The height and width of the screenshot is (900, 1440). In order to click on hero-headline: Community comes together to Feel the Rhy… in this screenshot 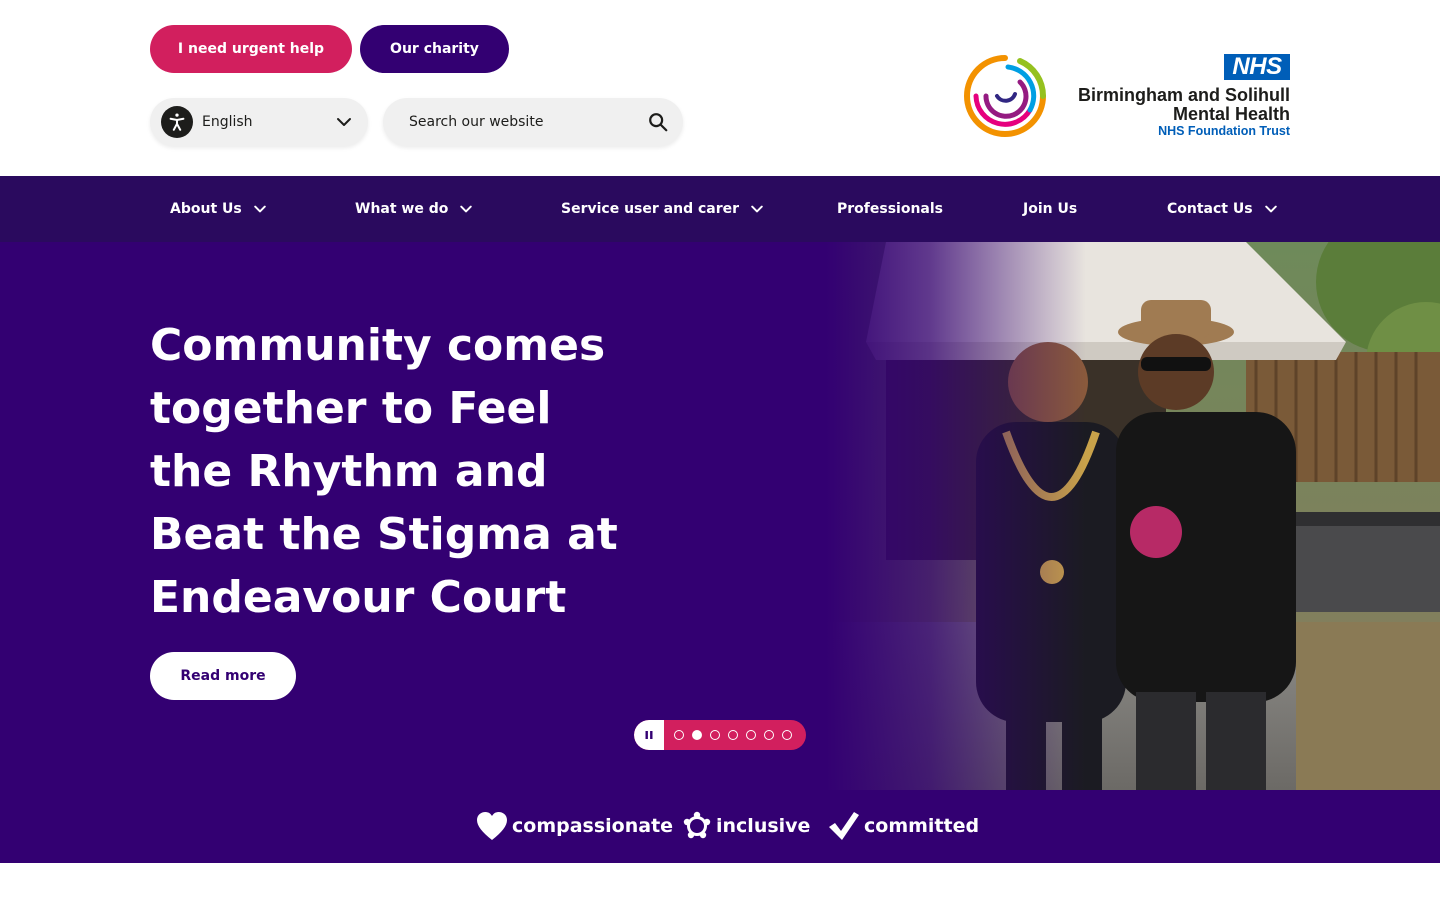, I will do `click(384, 471)`.